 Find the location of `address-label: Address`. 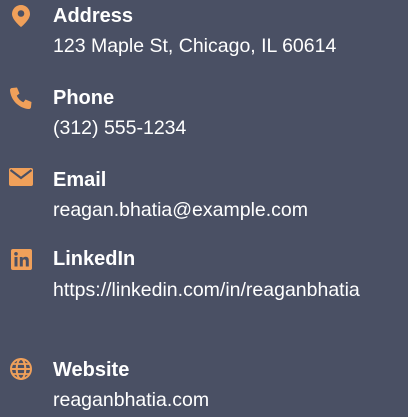

address-label: Address is located at coordinates (93, 16).